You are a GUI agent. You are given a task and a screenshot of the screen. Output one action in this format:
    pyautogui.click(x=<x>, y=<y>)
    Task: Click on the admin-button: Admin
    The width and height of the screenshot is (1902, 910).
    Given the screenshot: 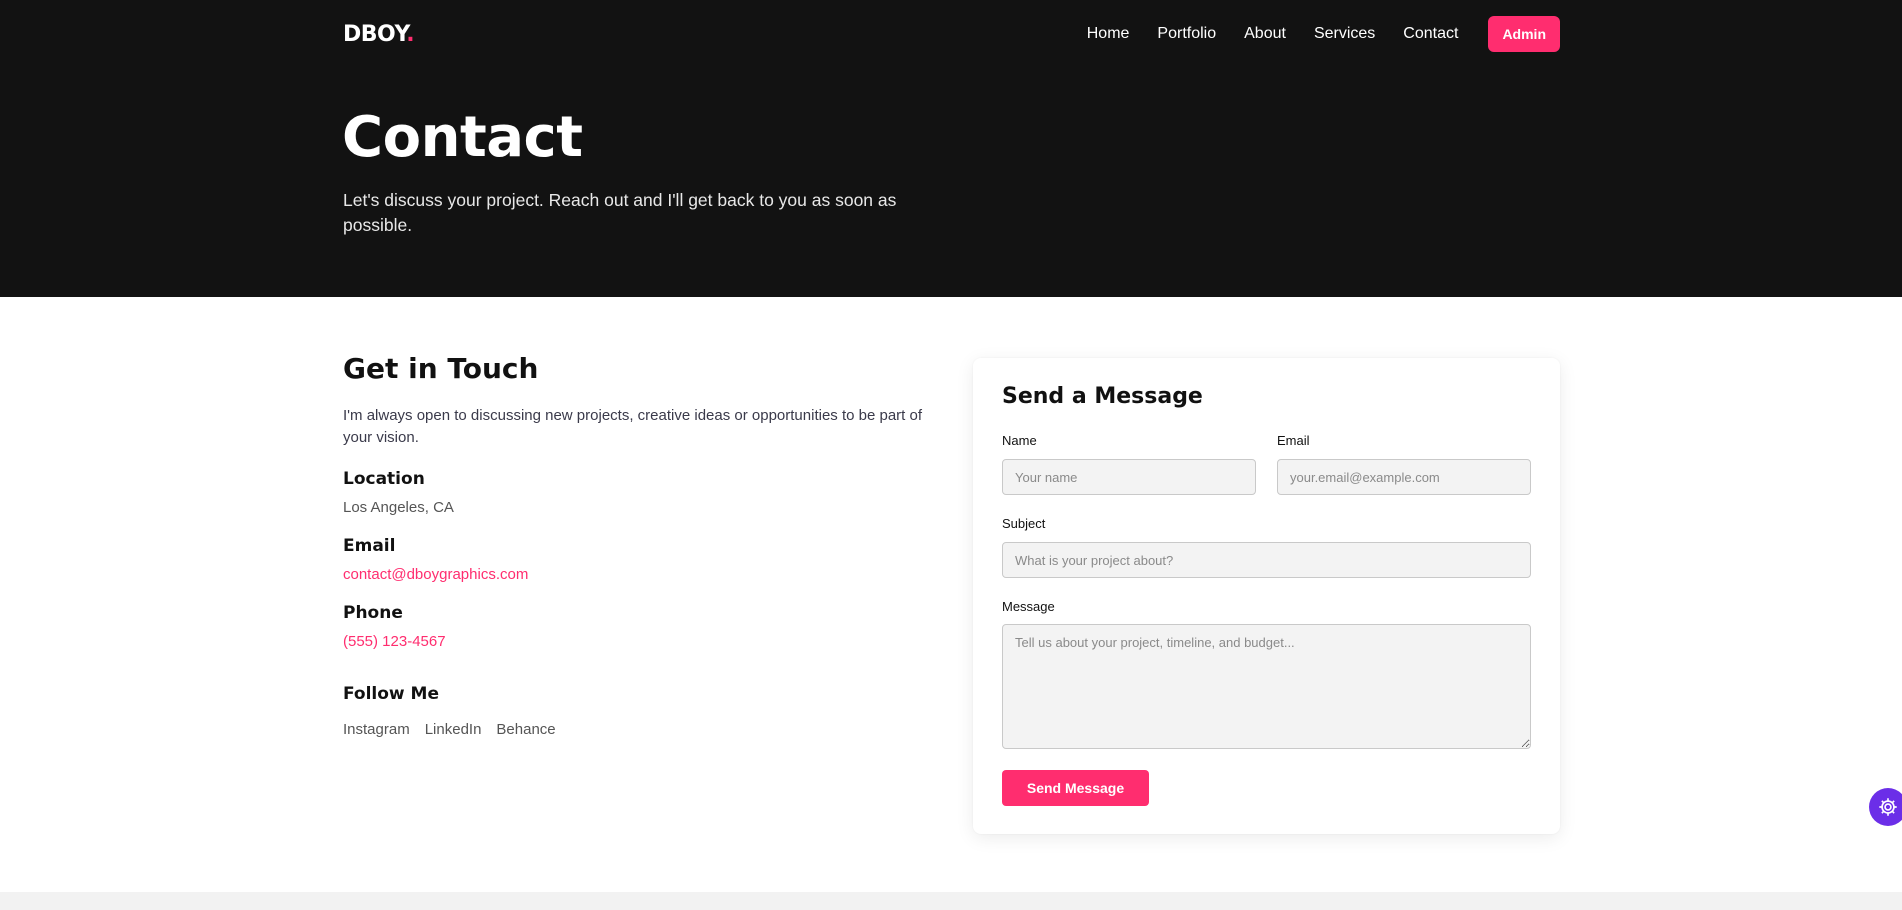 What is the action you would take?
    pyautogui.click(x=1524, y=34)
    